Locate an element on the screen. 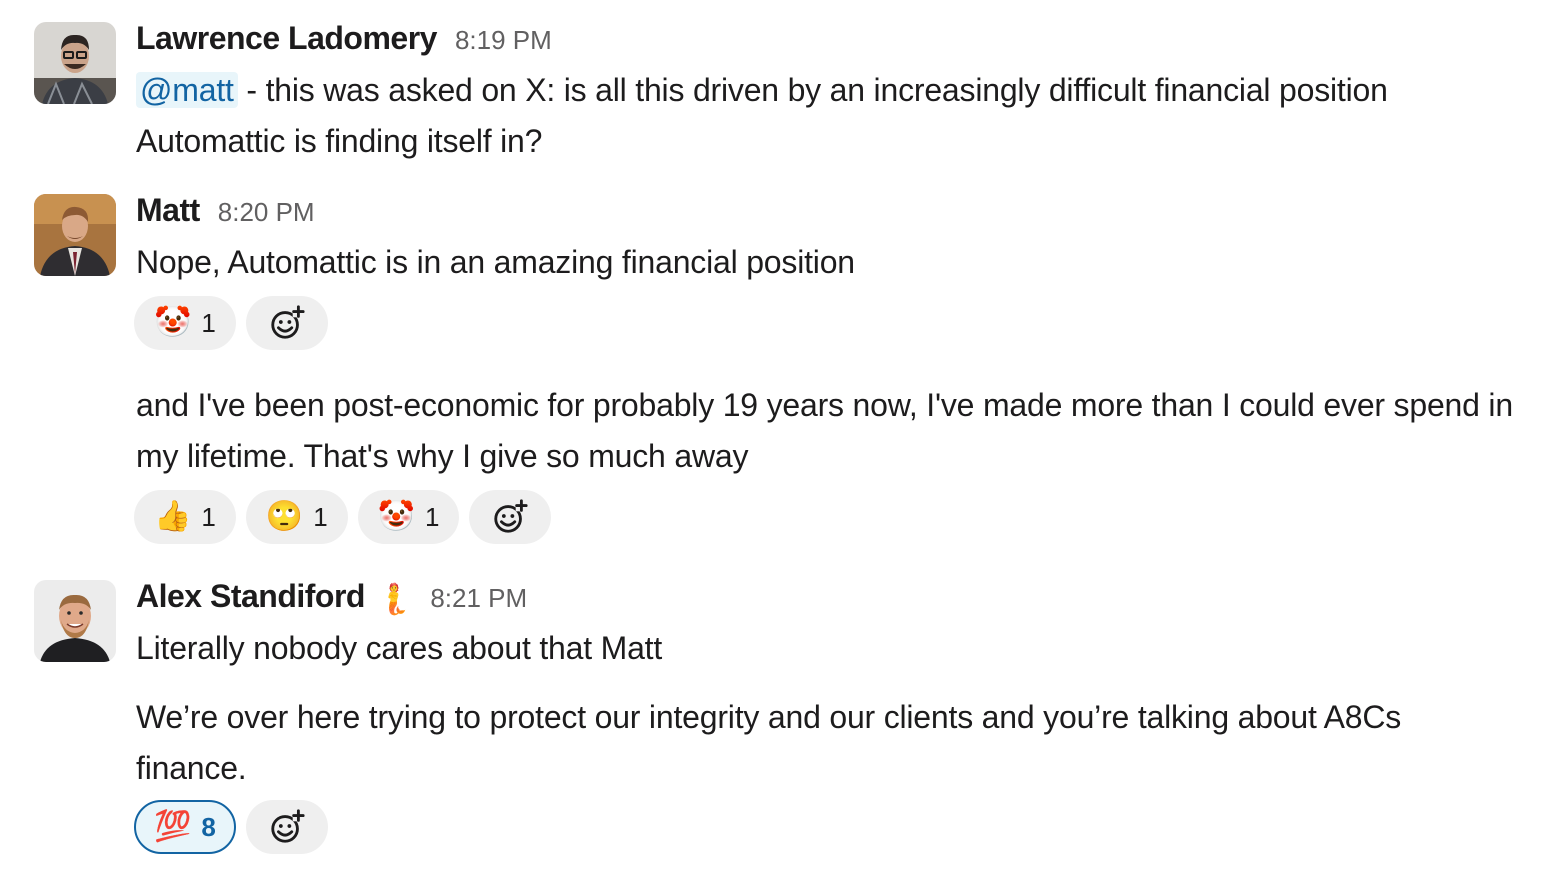 Image resolution: width=1544 pixels, height=889 pixels. reaction-bar: 💯 8 is located at coordinates (231, 827).